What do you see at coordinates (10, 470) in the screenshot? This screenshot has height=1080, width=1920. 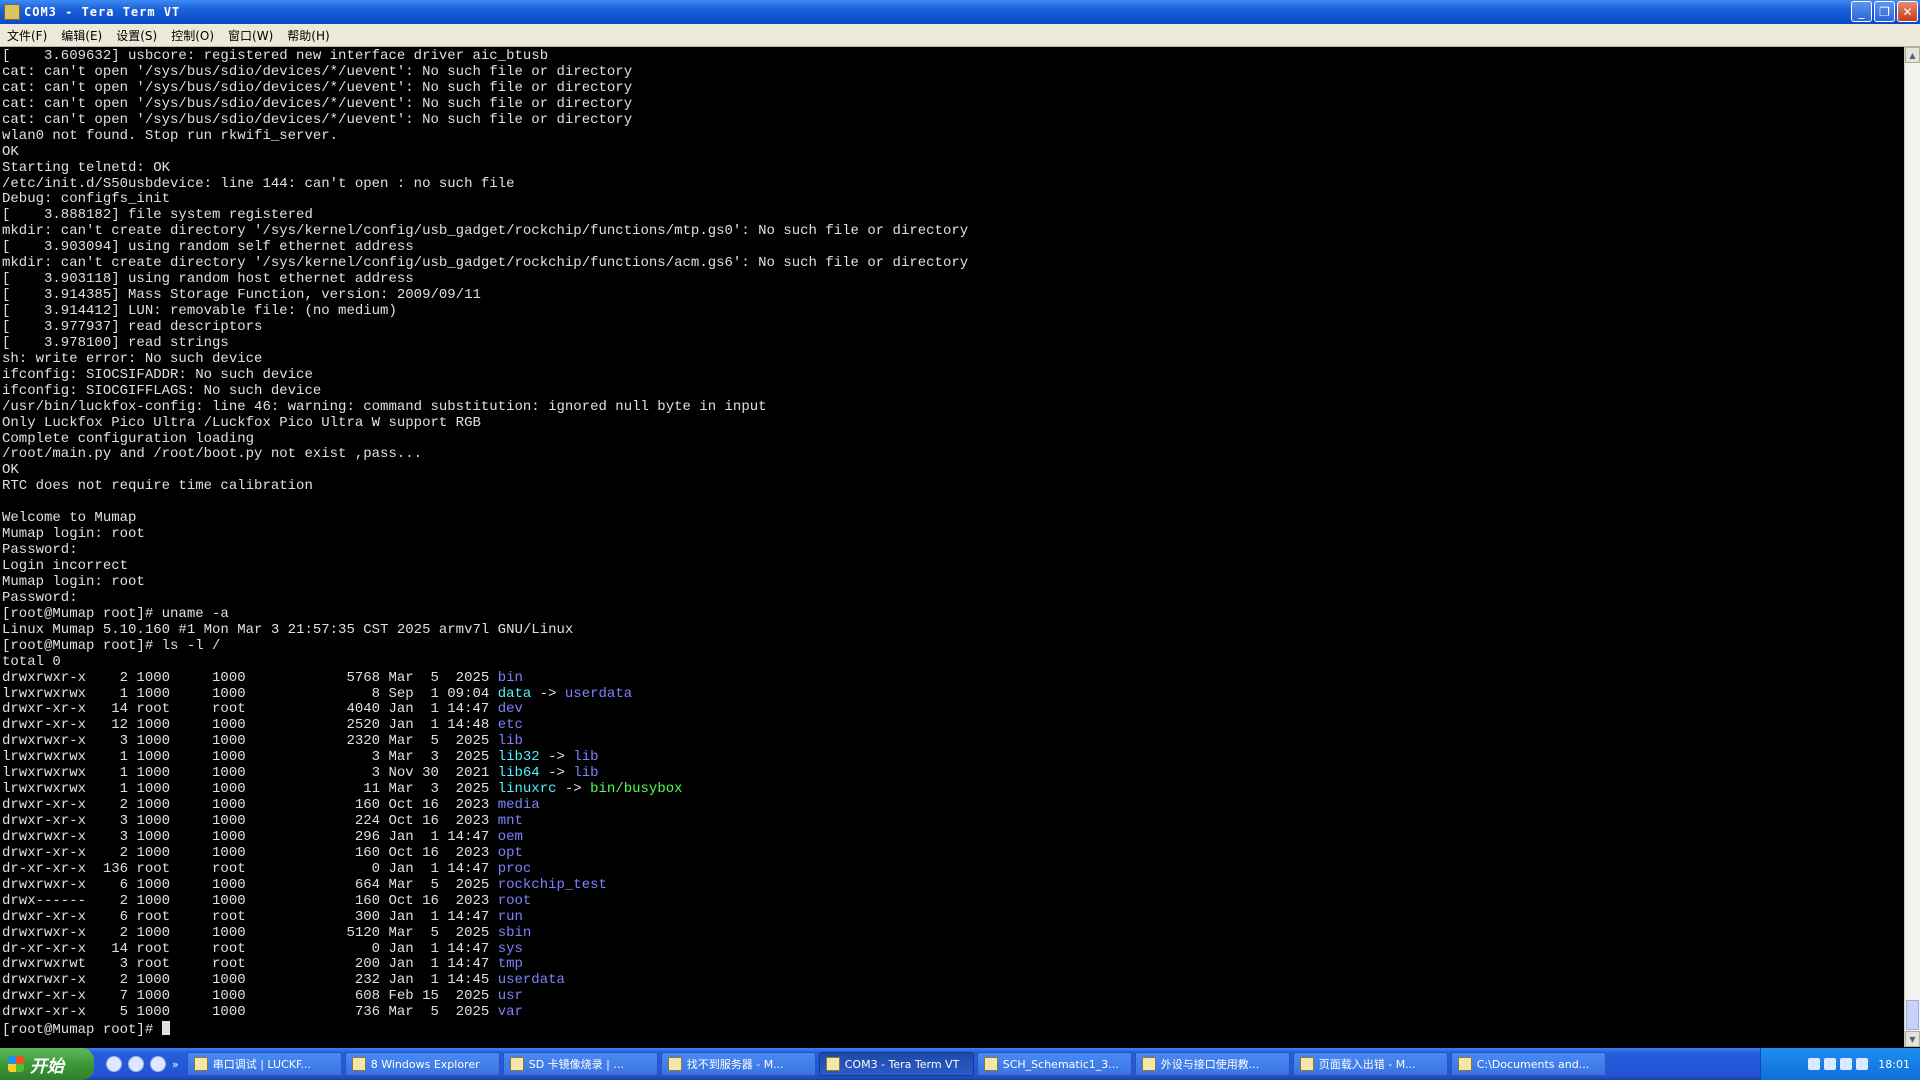 I see `terminal-line: OK` at bounding box center [10, 470].